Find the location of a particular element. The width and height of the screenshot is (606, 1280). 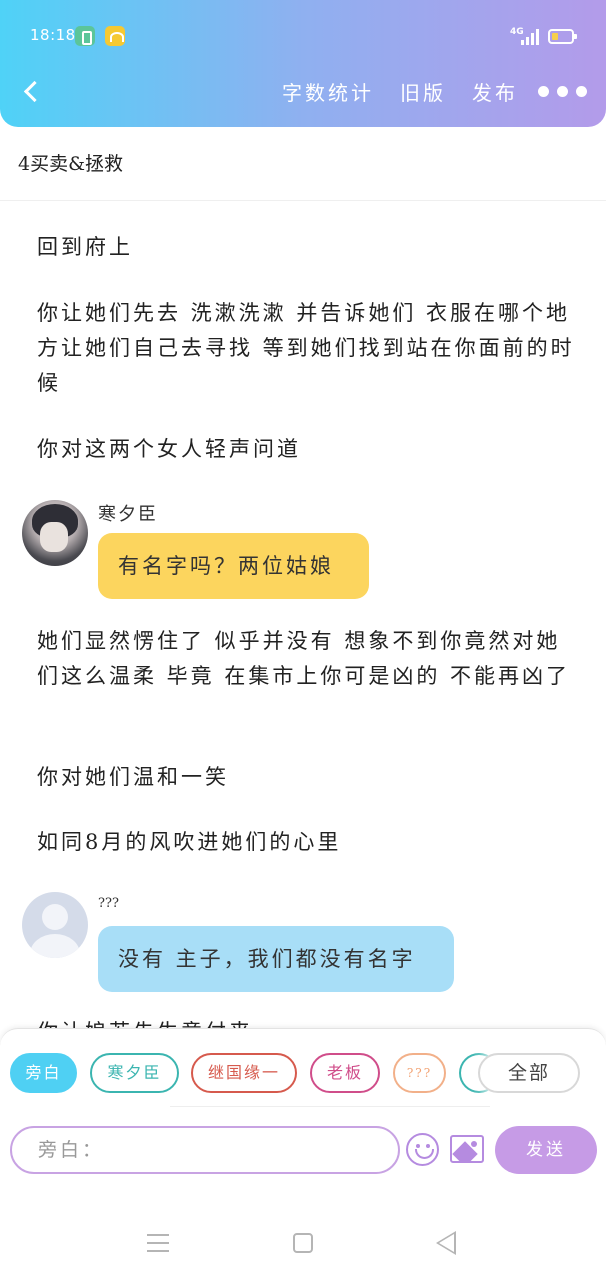

story-paragraph: 你对她们温和一笑 is located at coordinates (307, 777).